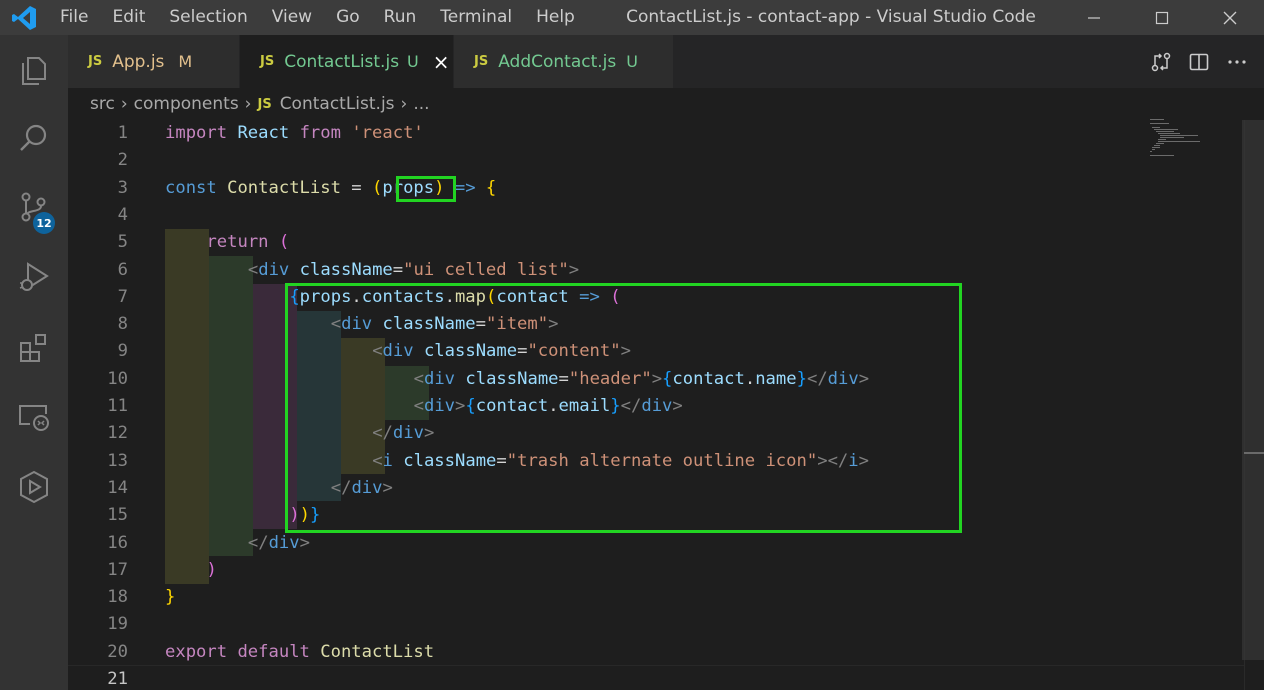 The width and height of the screenshot is (1264, 690). I want to click on line-number: 19, so click(117, 624).